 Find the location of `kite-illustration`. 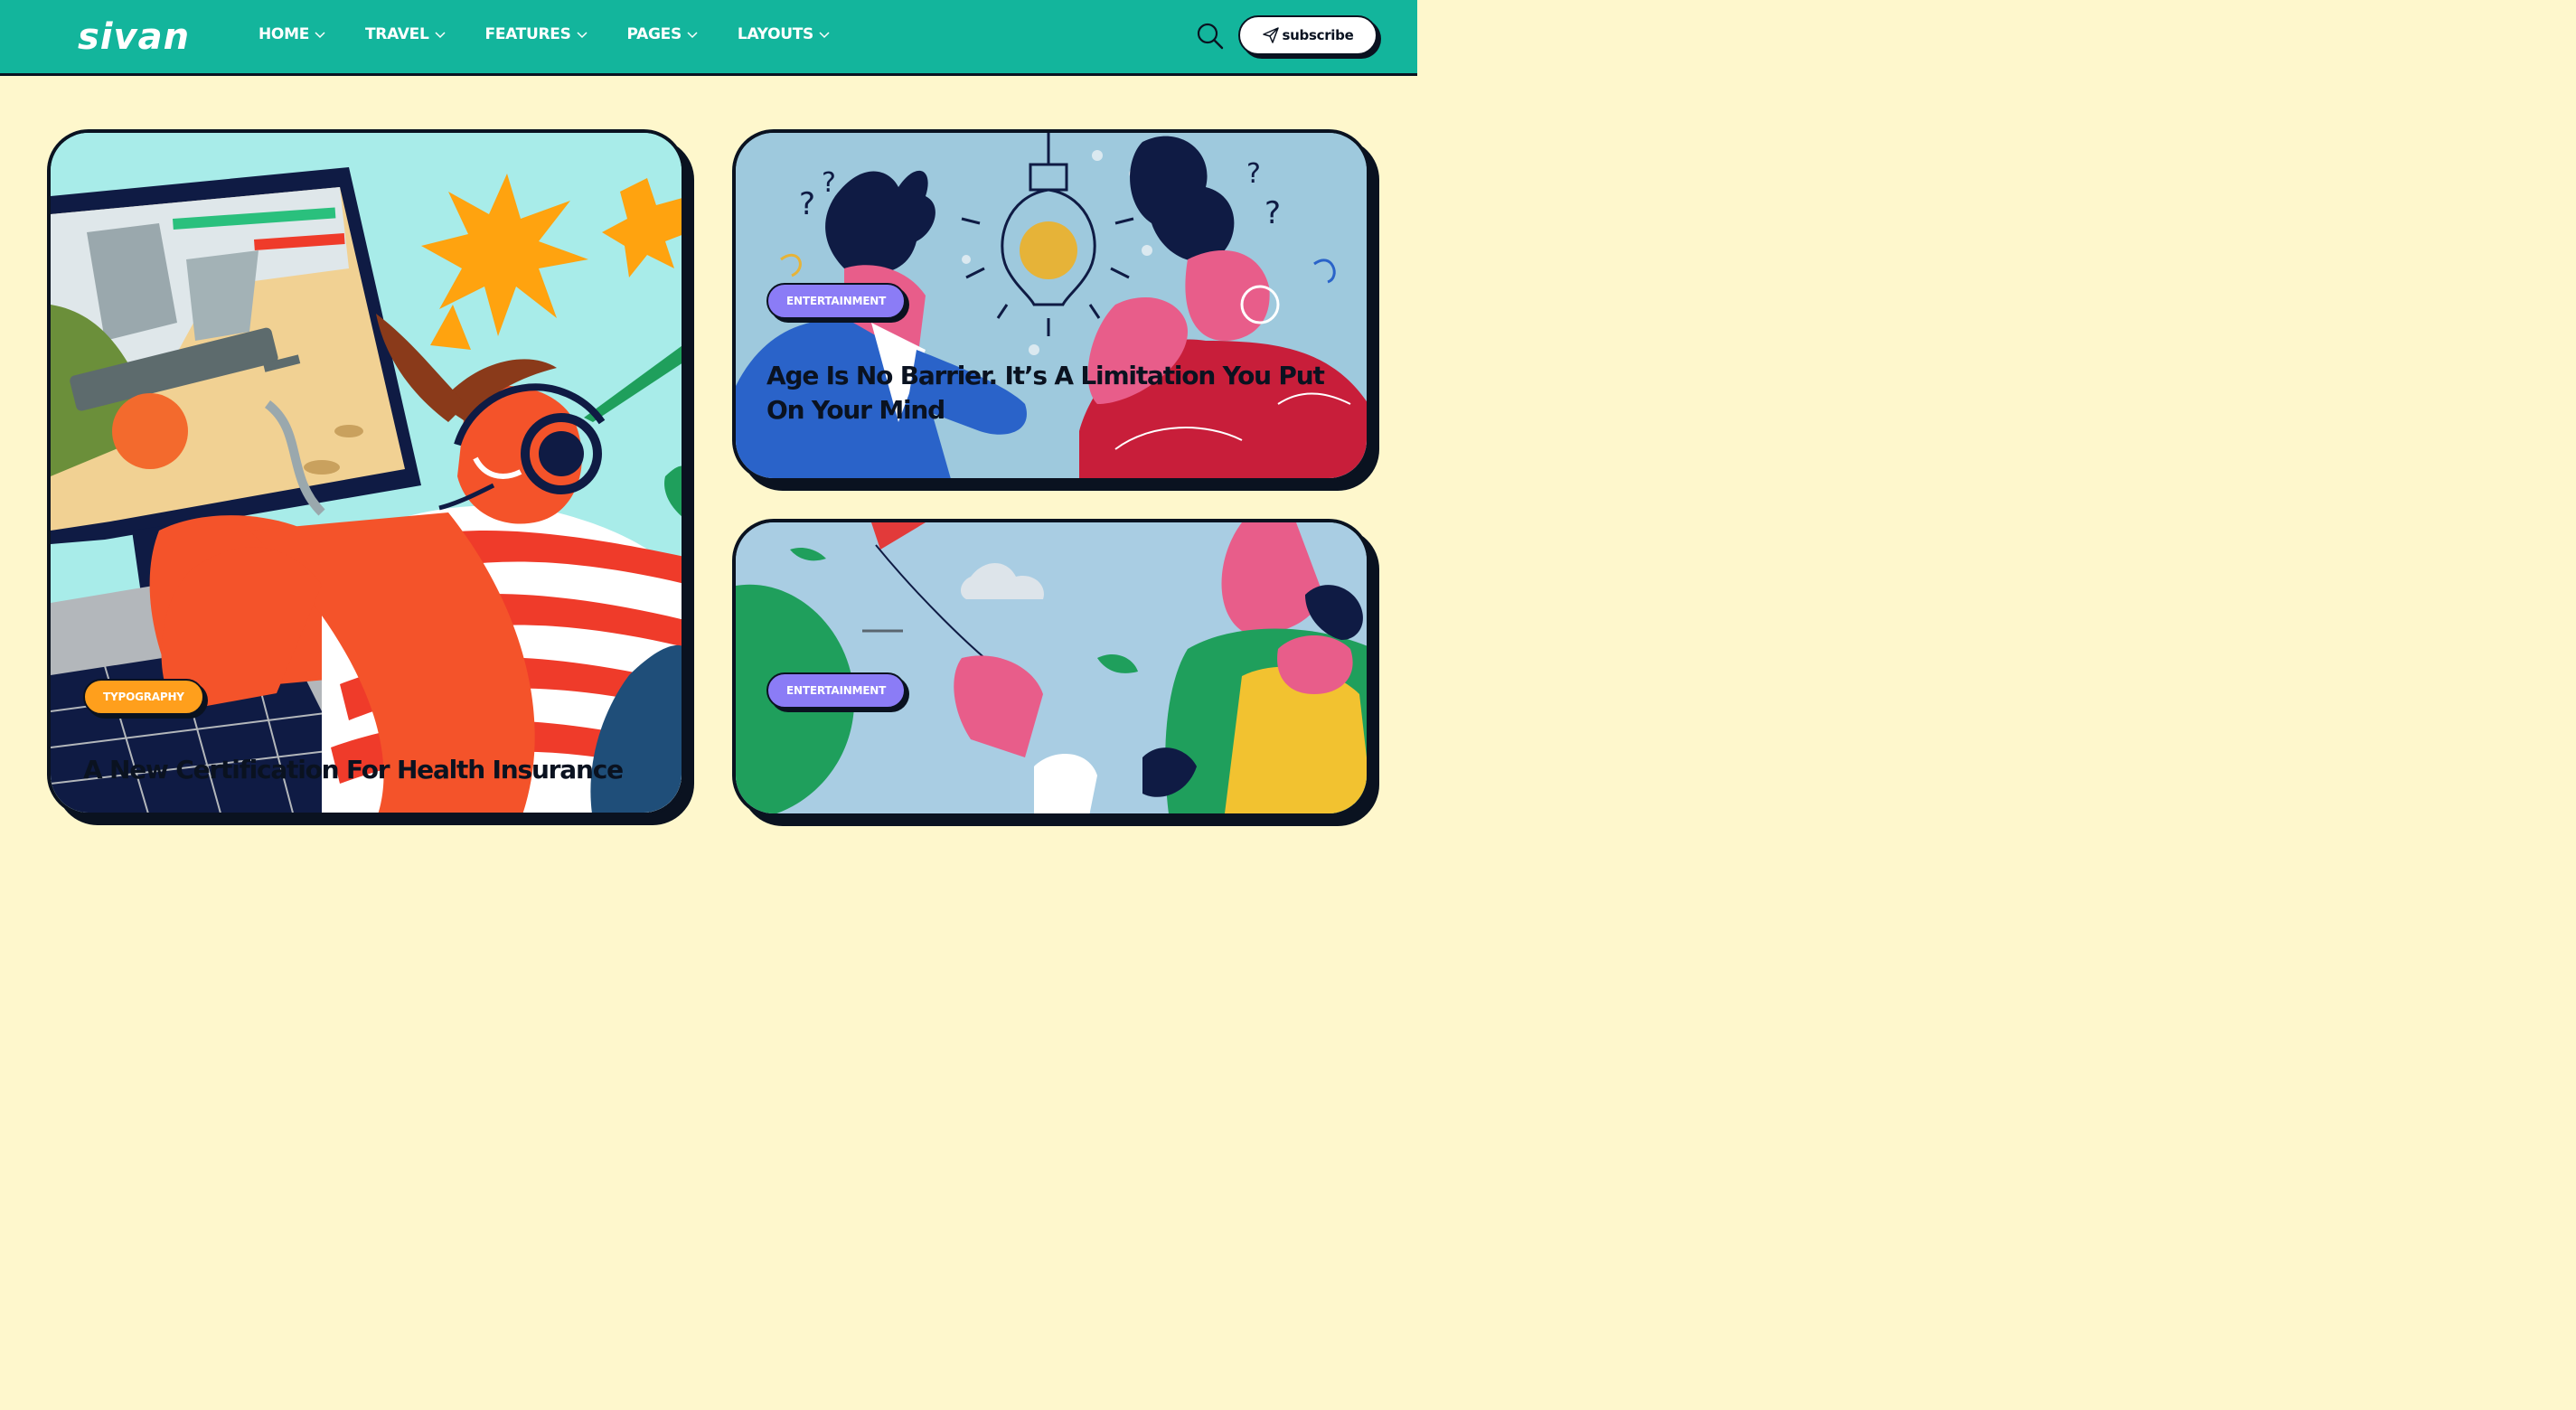

kite-illustration is located at coordinates (1052, 667).